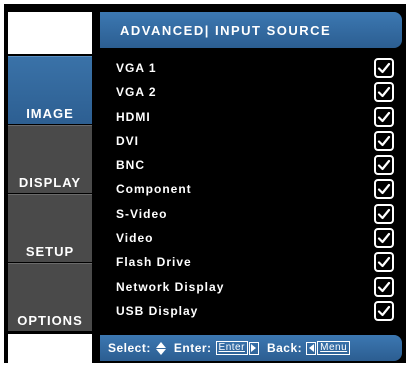 This screenshot has height=367, width=410. I want to click on source-row-video: Video, so click(251, 239).